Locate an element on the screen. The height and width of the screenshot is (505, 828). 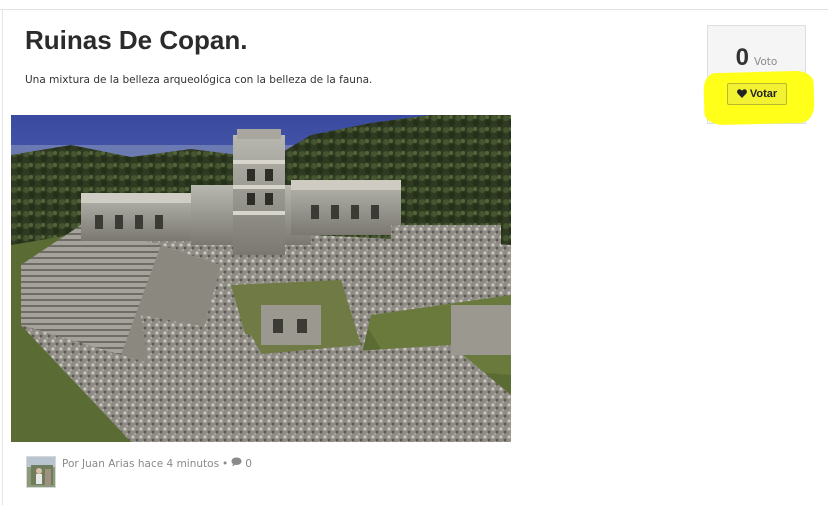
vote-button-label: Votar is located at coordinates (763, 94).